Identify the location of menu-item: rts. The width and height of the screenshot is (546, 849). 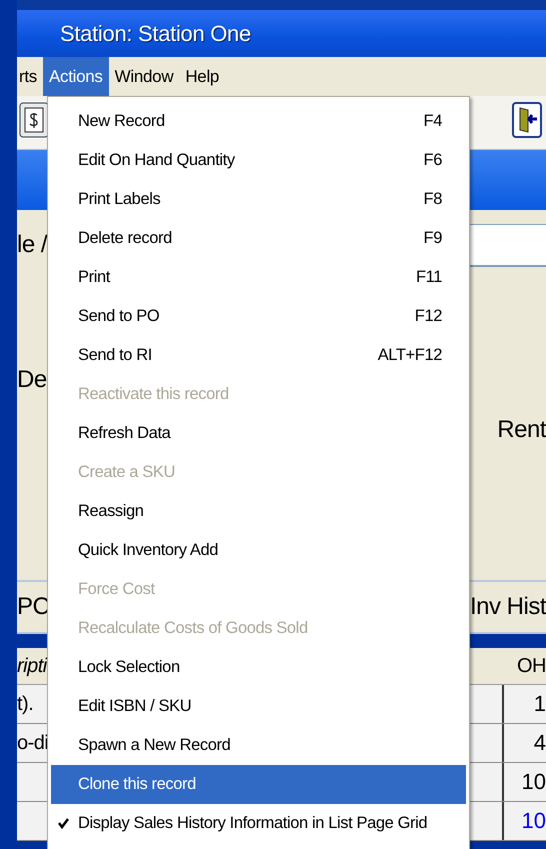
(28, 76).